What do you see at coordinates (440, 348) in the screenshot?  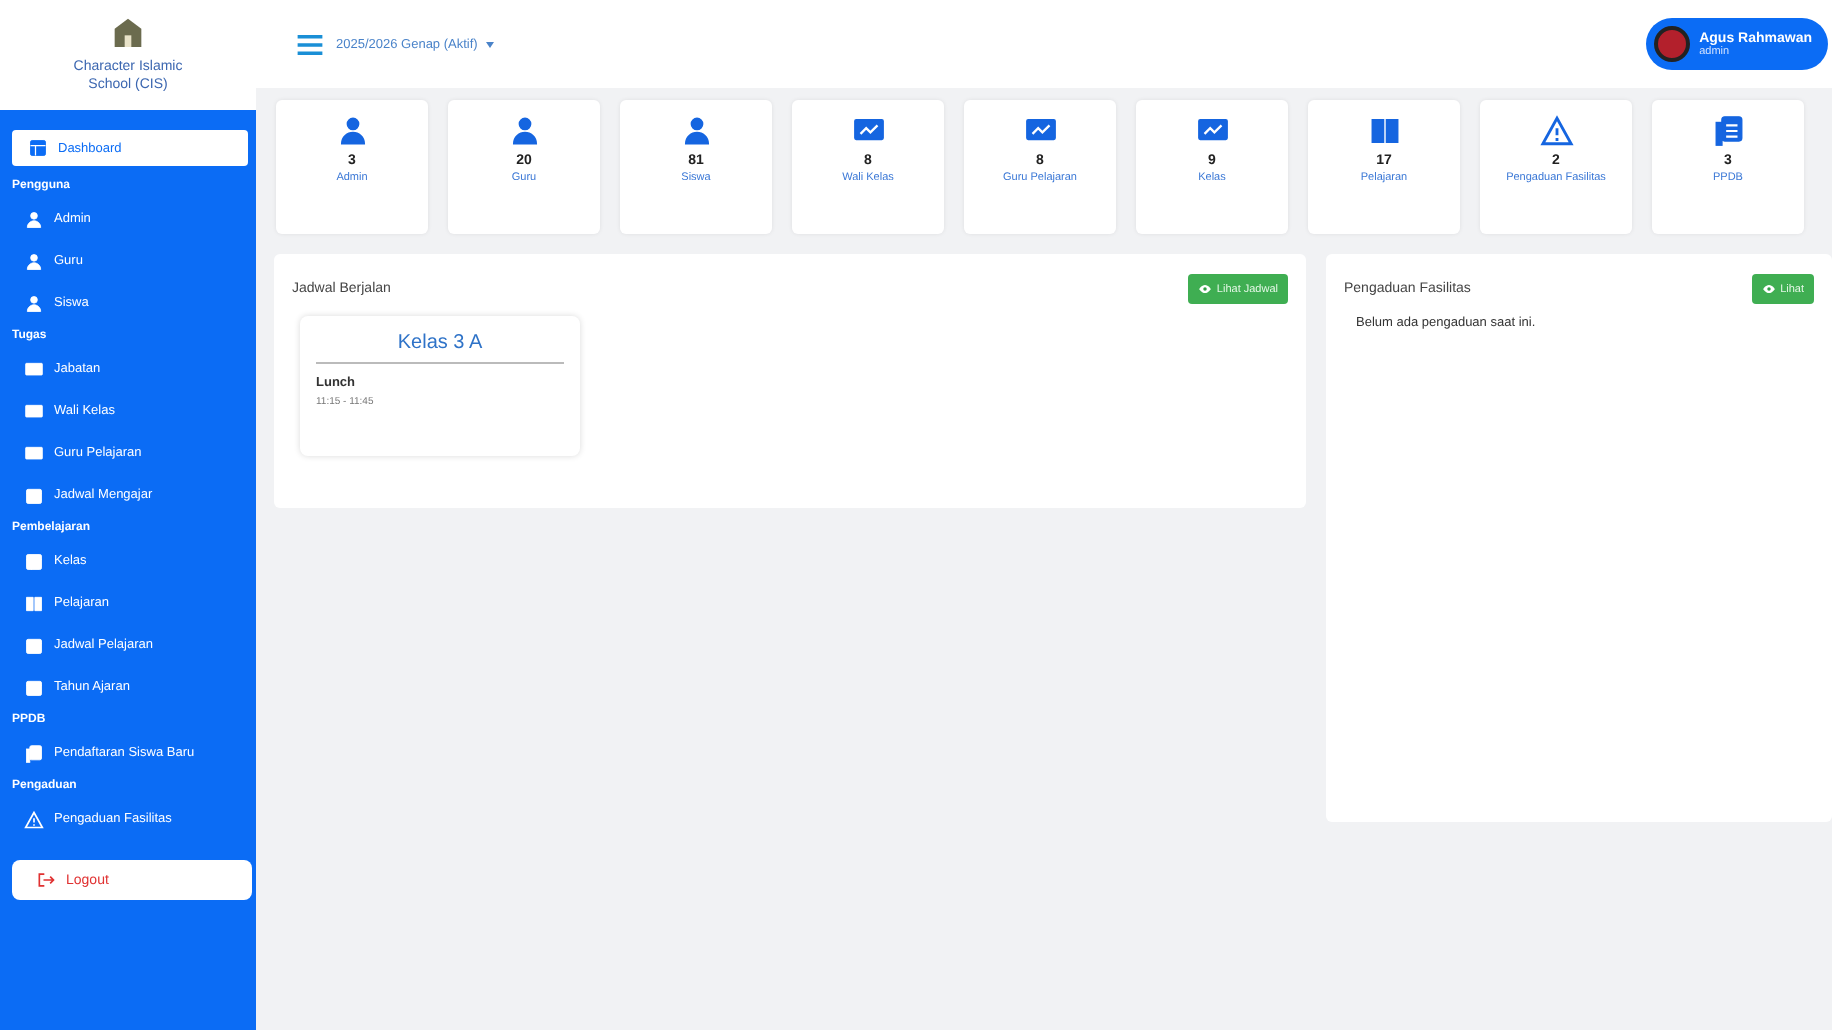 I see `class-name: Kelas 3 A` at bounding box center [440, 348].